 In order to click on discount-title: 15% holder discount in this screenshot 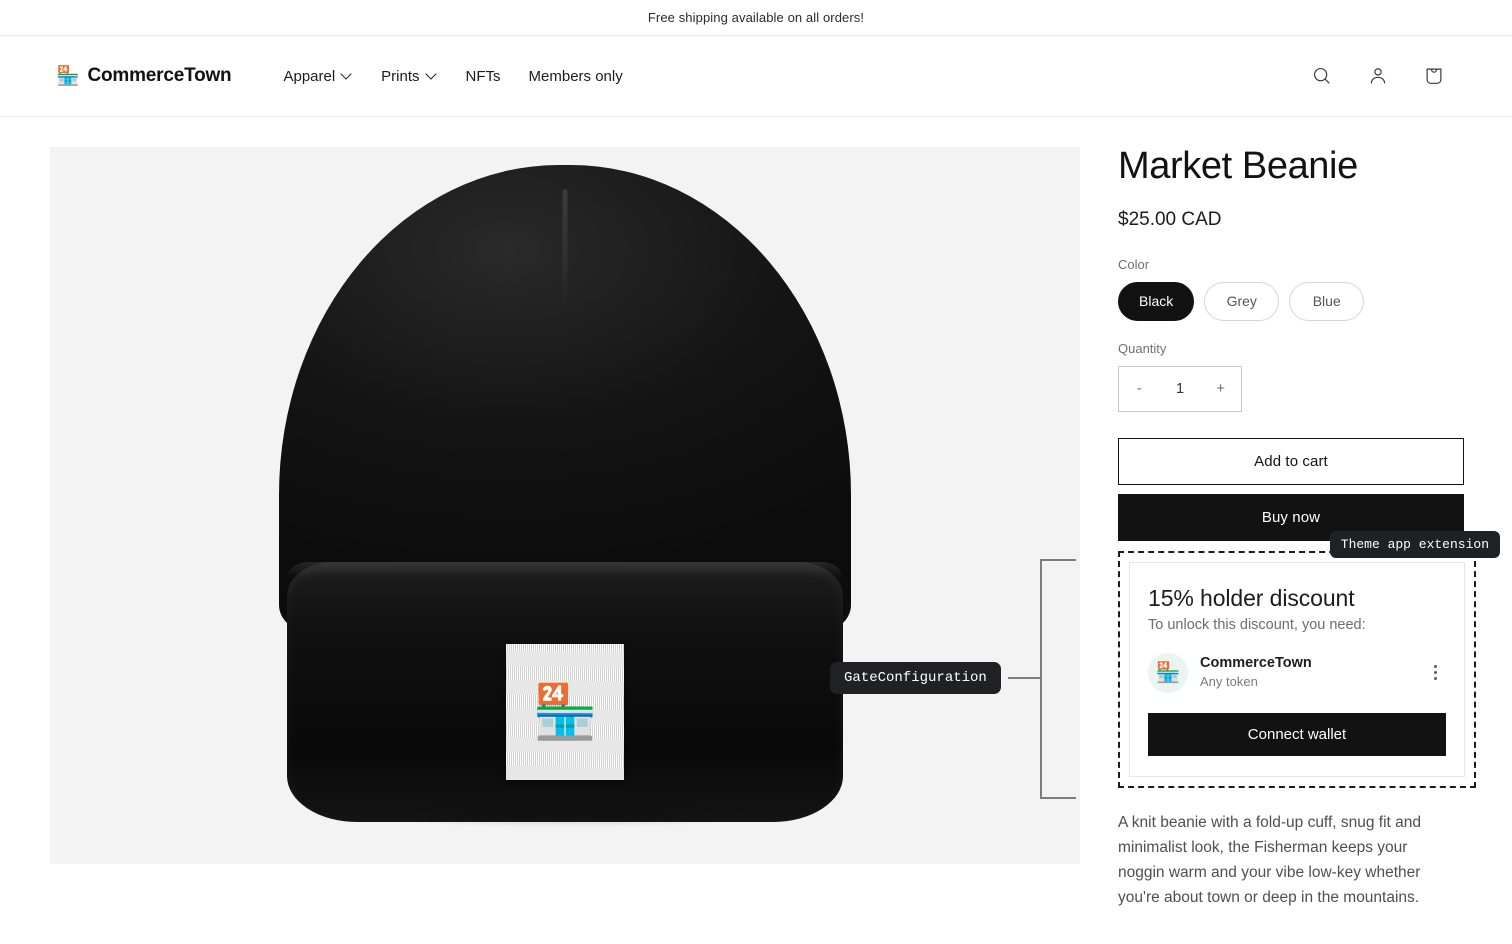, I will do `click(1251, 597)`.